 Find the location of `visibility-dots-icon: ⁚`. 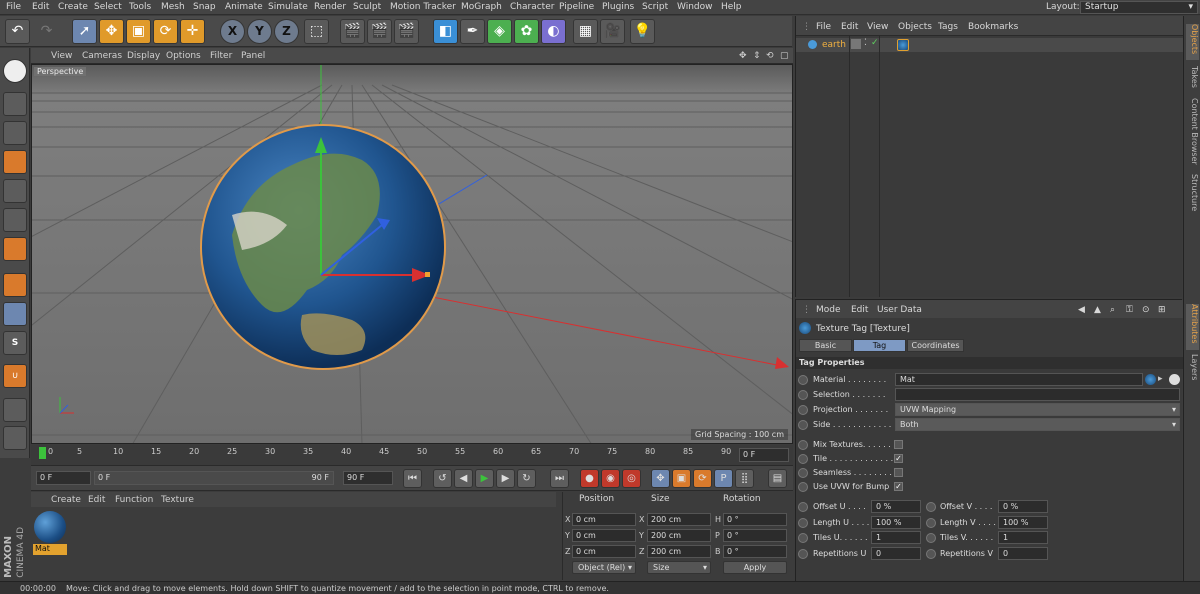

visibility-dots-icon: ⁚ is located at coordinates (865, 43).